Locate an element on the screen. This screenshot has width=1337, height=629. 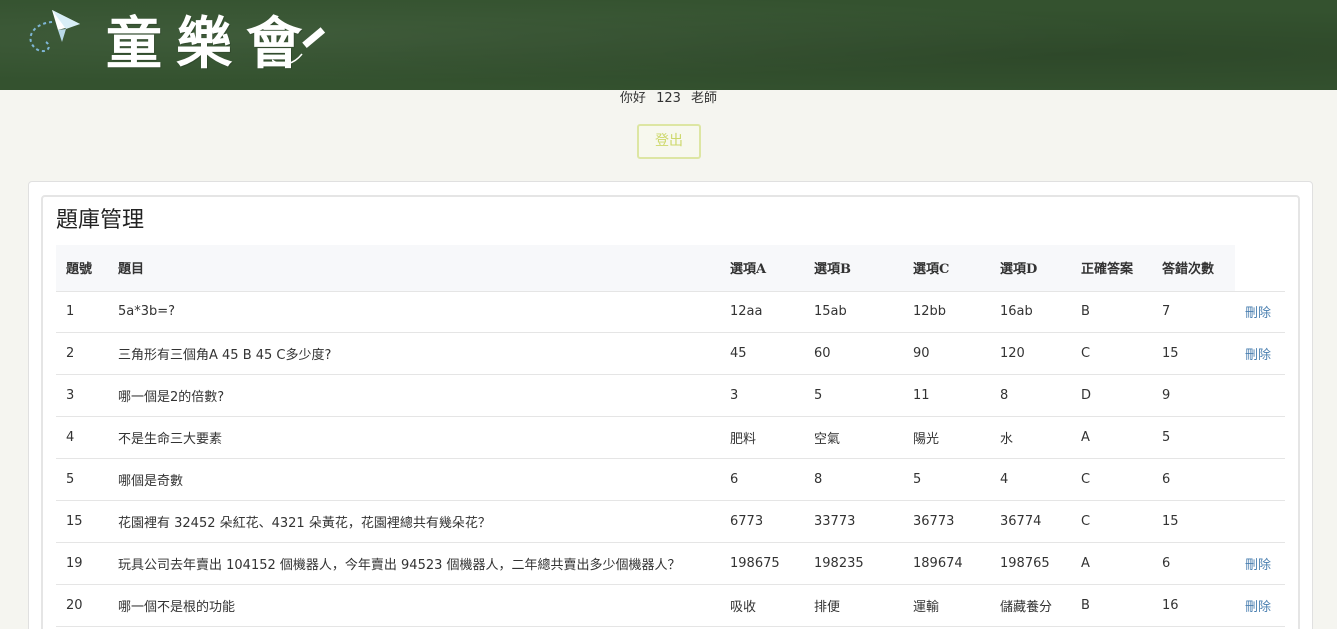
cell-question: 5a*3b=? is located at coordinates (414, 312).